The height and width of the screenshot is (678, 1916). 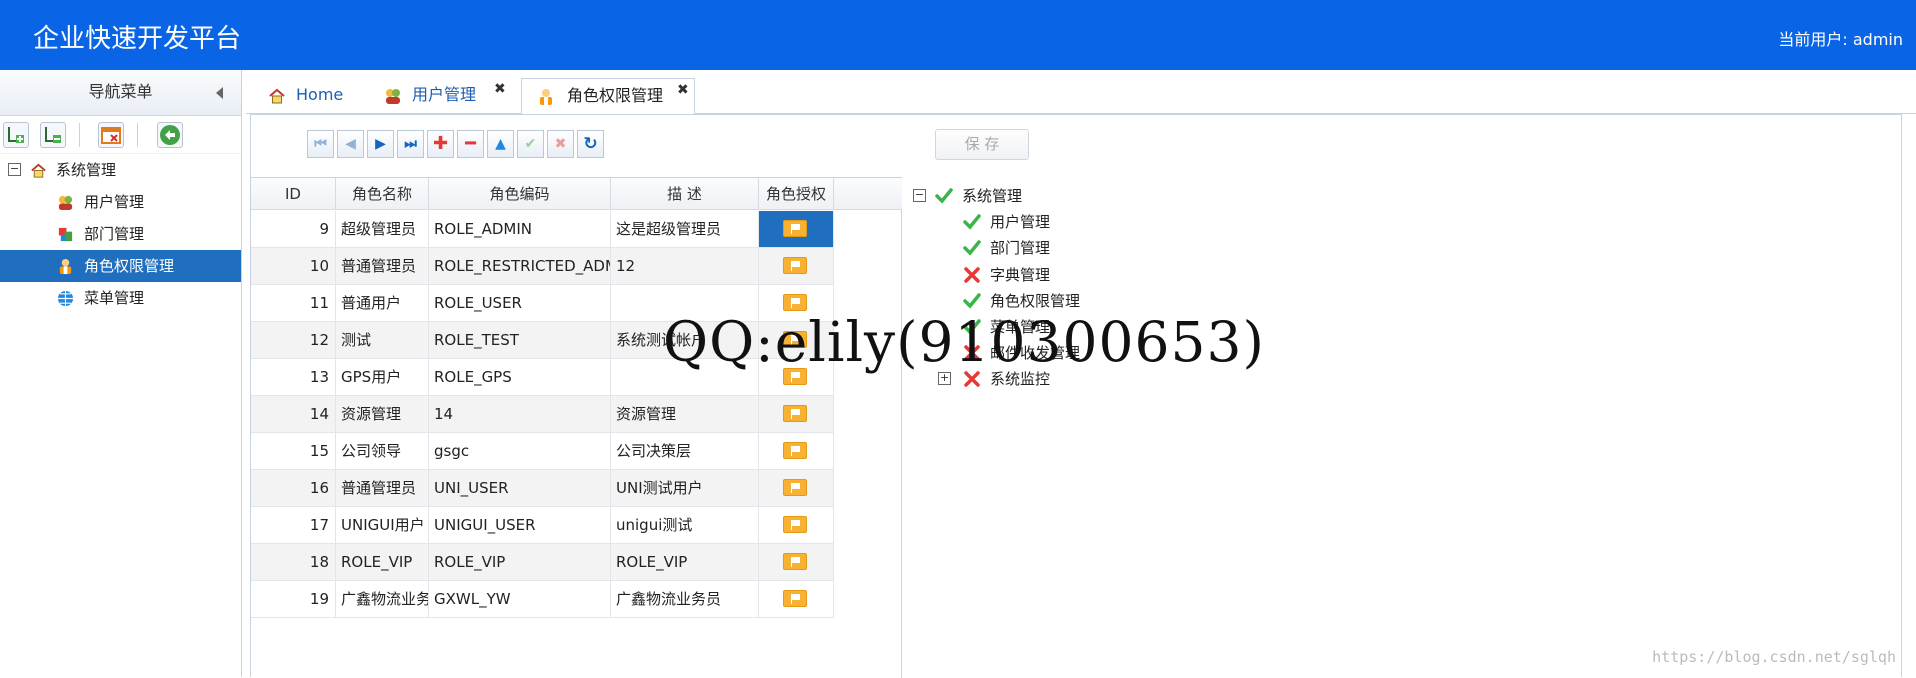 I want to click on cell-id: 19, so click(x=293, y=599).